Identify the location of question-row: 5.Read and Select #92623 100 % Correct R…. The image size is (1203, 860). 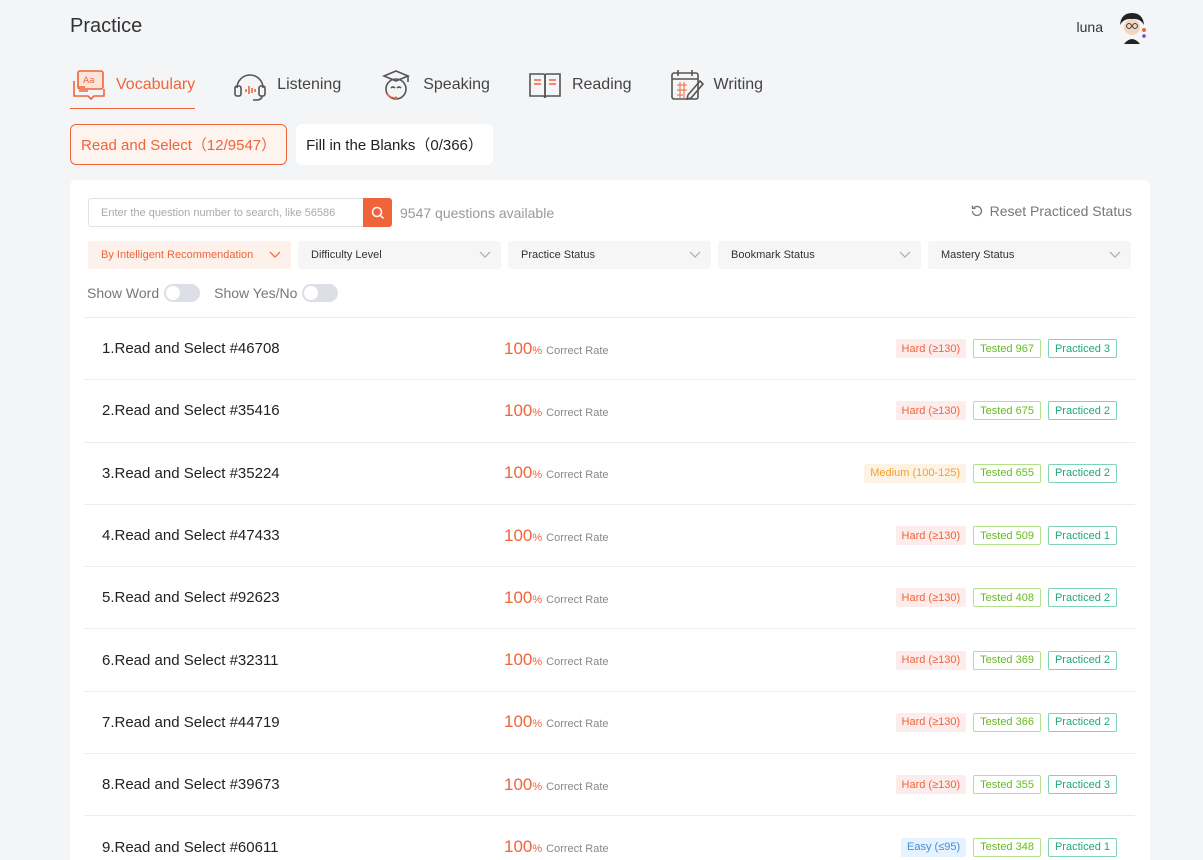
(609, 598).